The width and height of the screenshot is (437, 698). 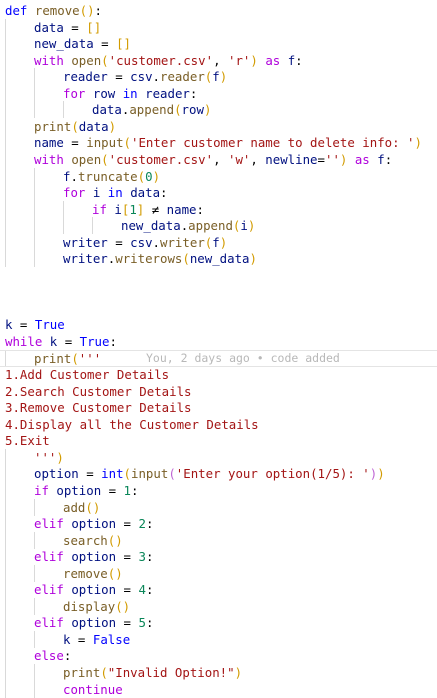 What do you see at coordinates (218, 606) in the screenshot?
I see `code-line: display()` at bounding box center [218, 606].